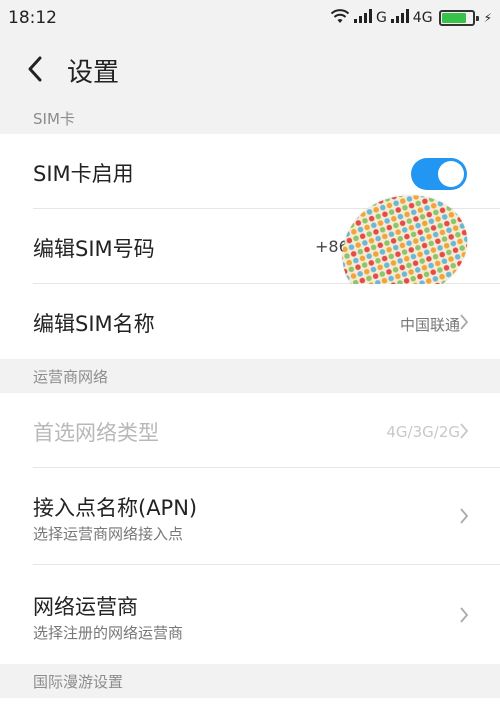 The width and height of the screenshot is (500, 711). I want to click on toggle-knob, so click(451, 174).